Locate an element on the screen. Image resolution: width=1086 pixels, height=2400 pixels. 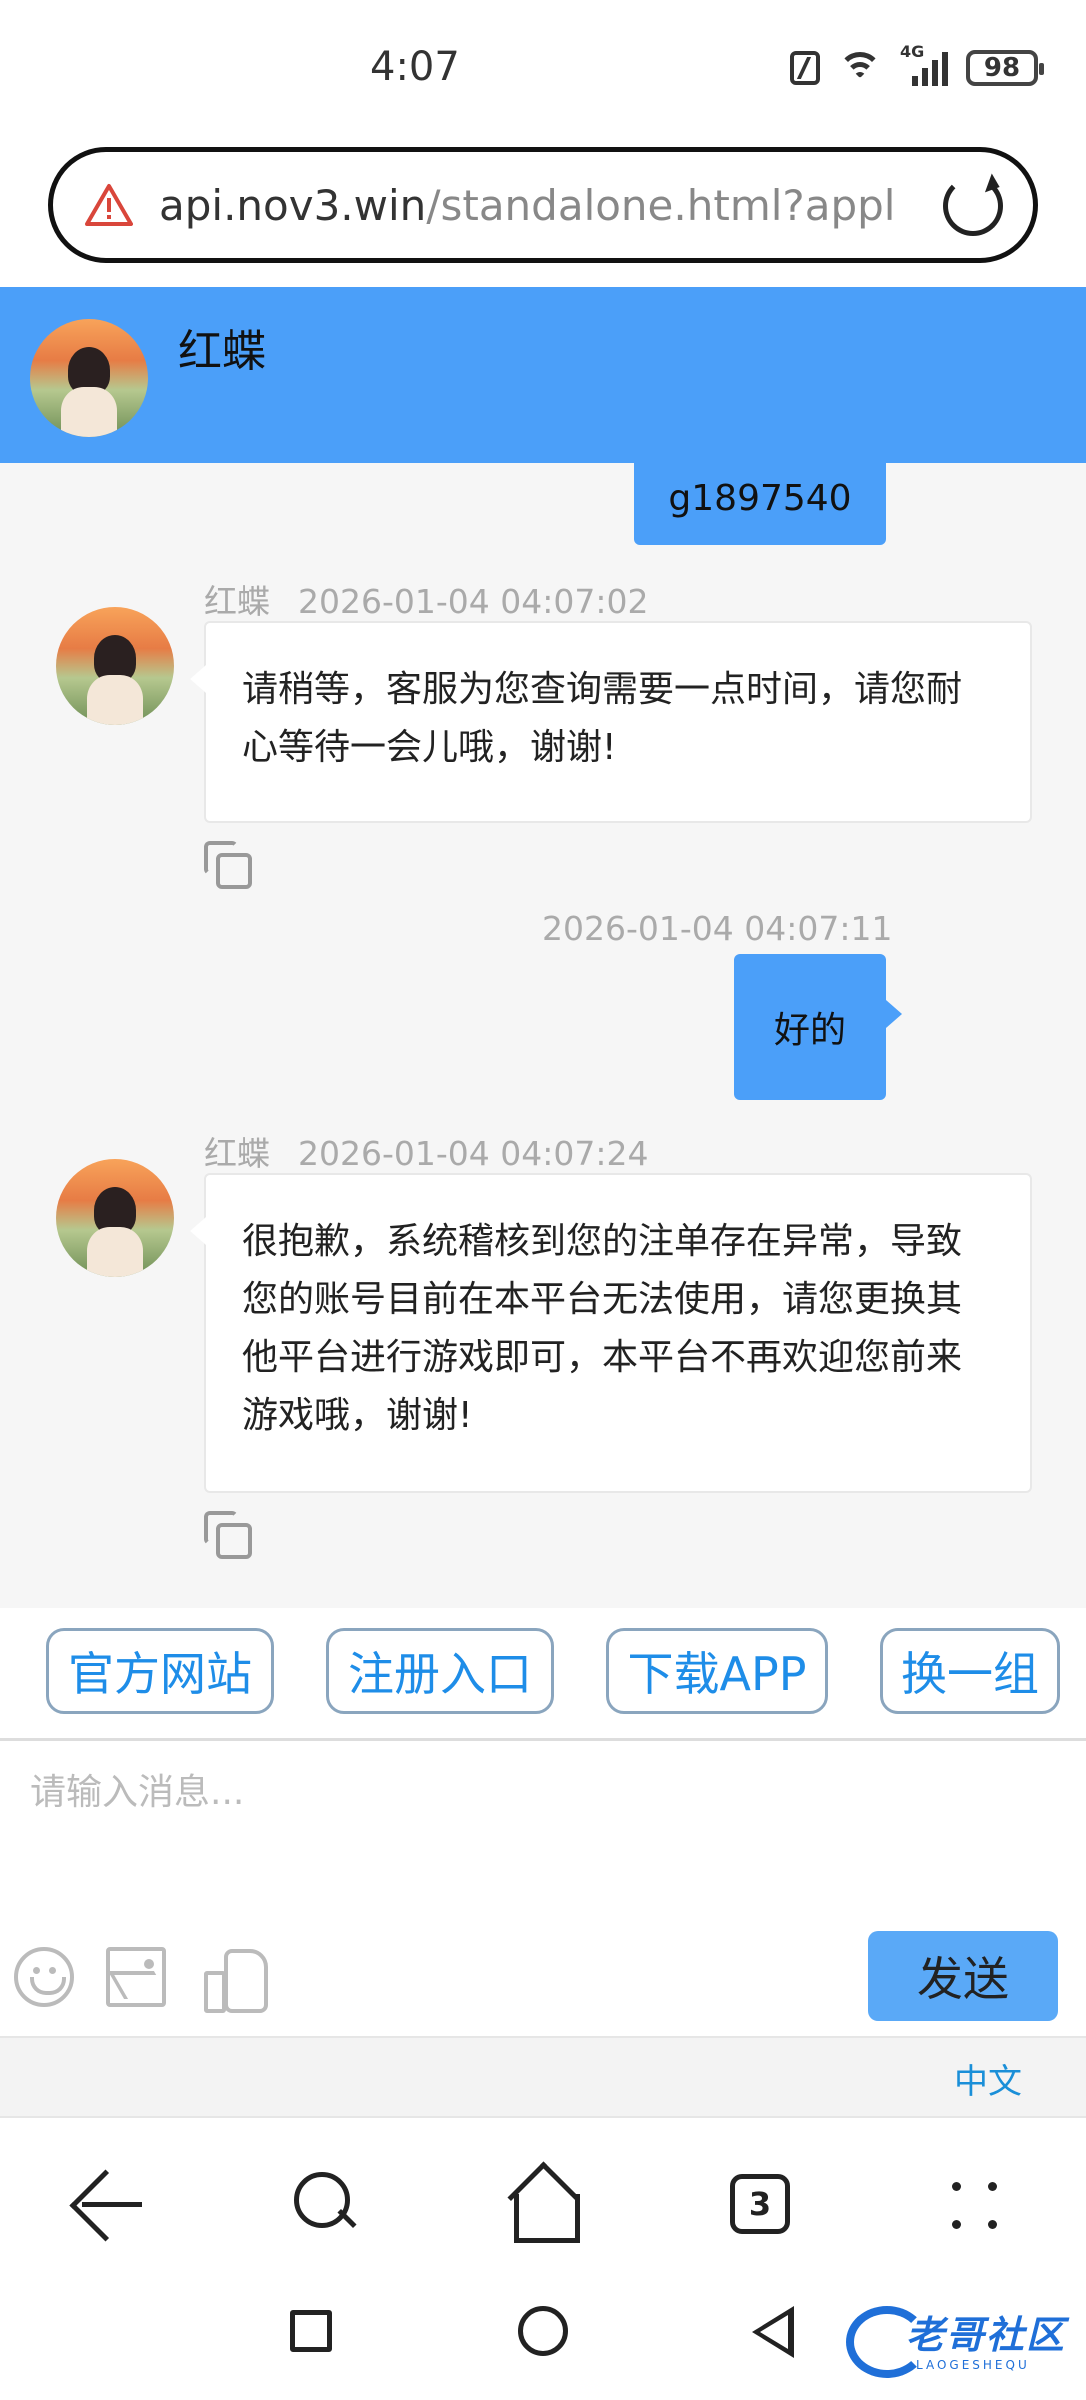
send-button: 发送 is located at coordinates (963, 1976).